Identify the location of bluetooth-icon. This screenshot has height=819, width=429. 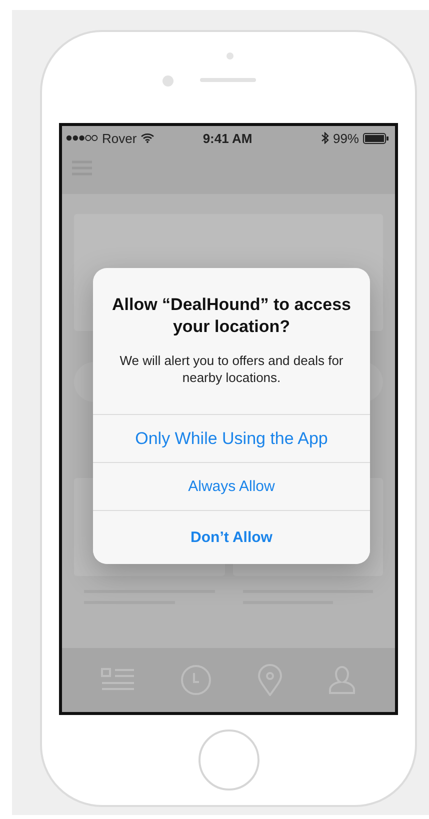
(324, 138).